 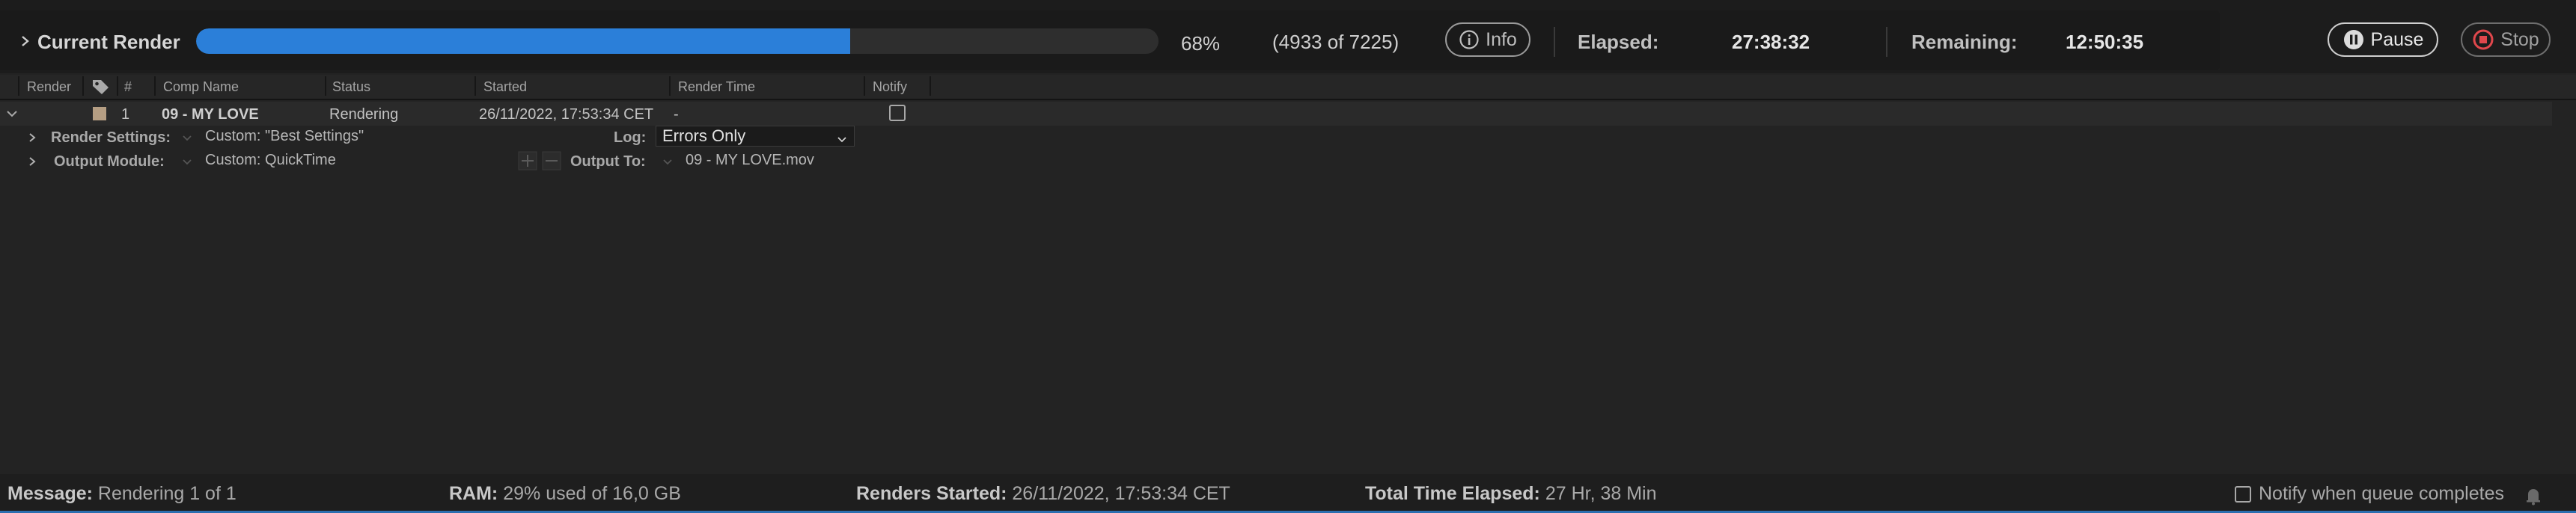 I want to click on render-progress-fill, so click(x=523, y=41).